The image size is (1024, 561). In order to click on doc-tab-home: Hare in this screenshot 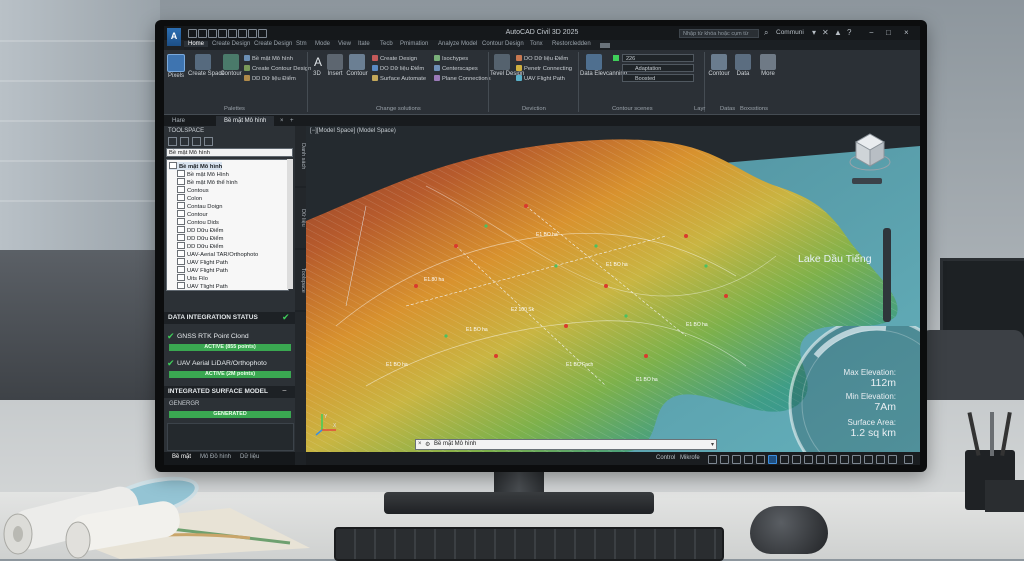, I will do `click(178, 121)`.